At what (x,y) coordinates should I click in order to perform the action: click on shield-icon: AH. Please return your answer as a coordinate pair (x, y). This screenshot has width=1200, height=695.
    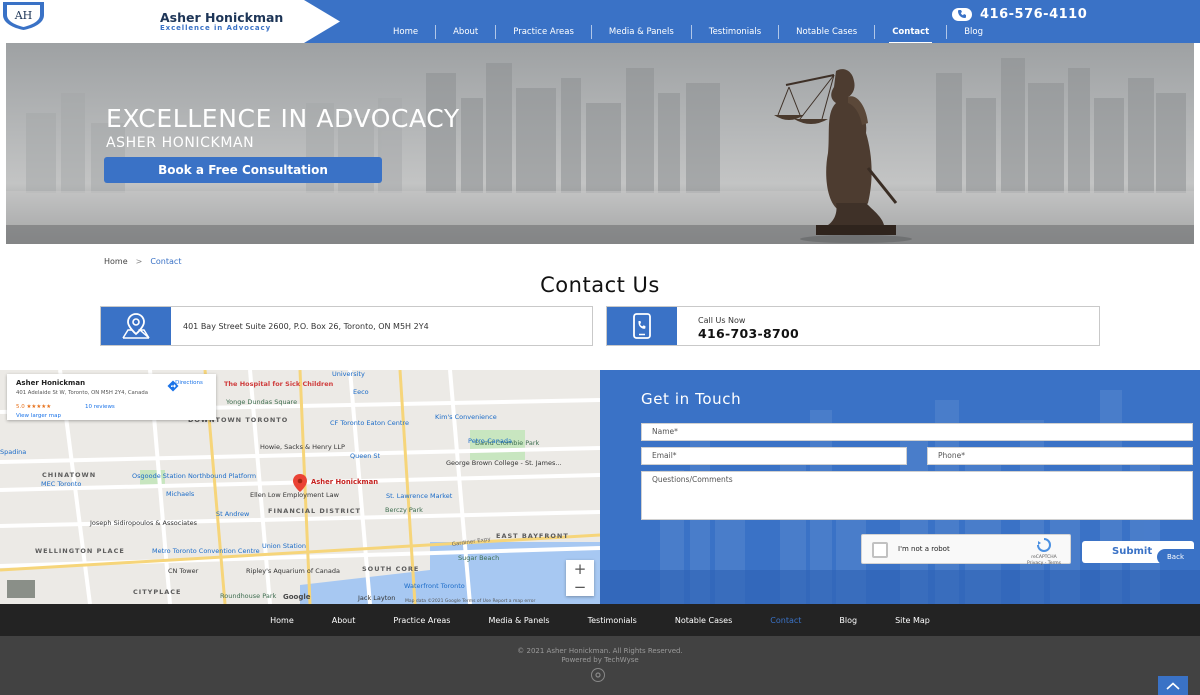
    Looking at the image, I should click on (23, 16).